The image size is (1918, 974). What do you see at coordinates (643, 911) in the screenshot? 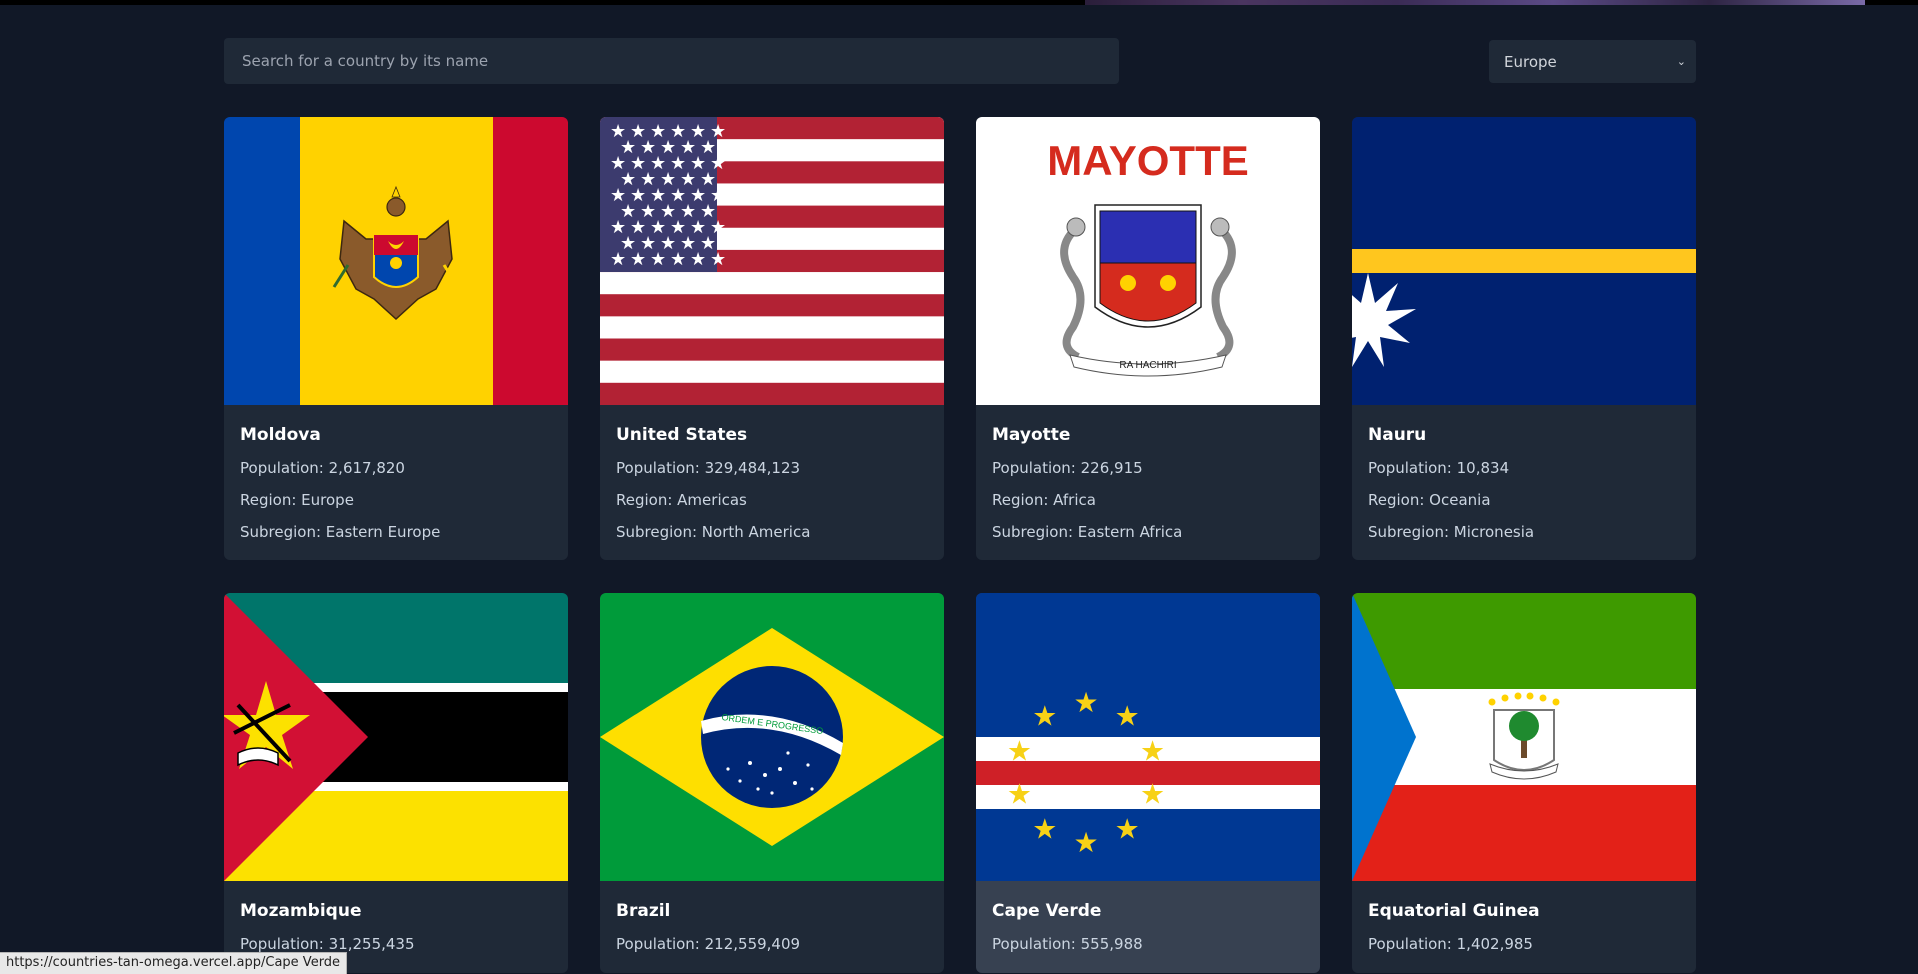
I see `country-name: Brazil` at bounding box center [643, 911].